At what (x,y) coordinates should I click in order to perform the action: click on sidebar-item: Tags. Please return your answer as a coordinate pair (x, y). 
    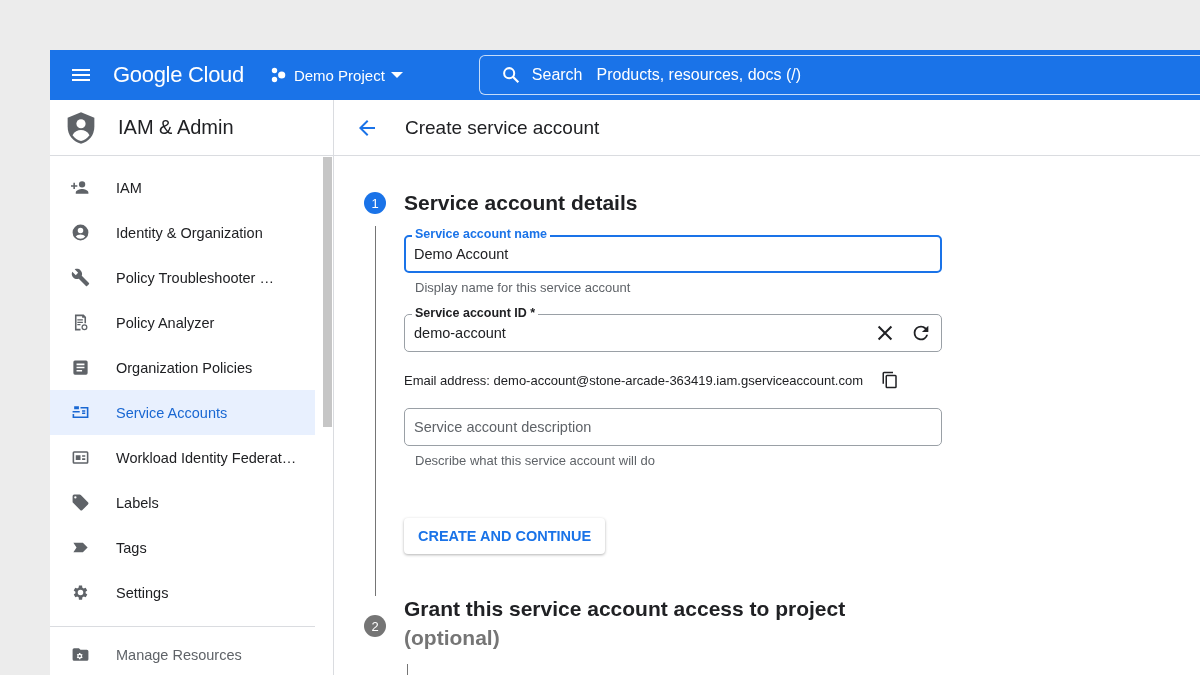
    Looking at the image, I should click on (182, 547).